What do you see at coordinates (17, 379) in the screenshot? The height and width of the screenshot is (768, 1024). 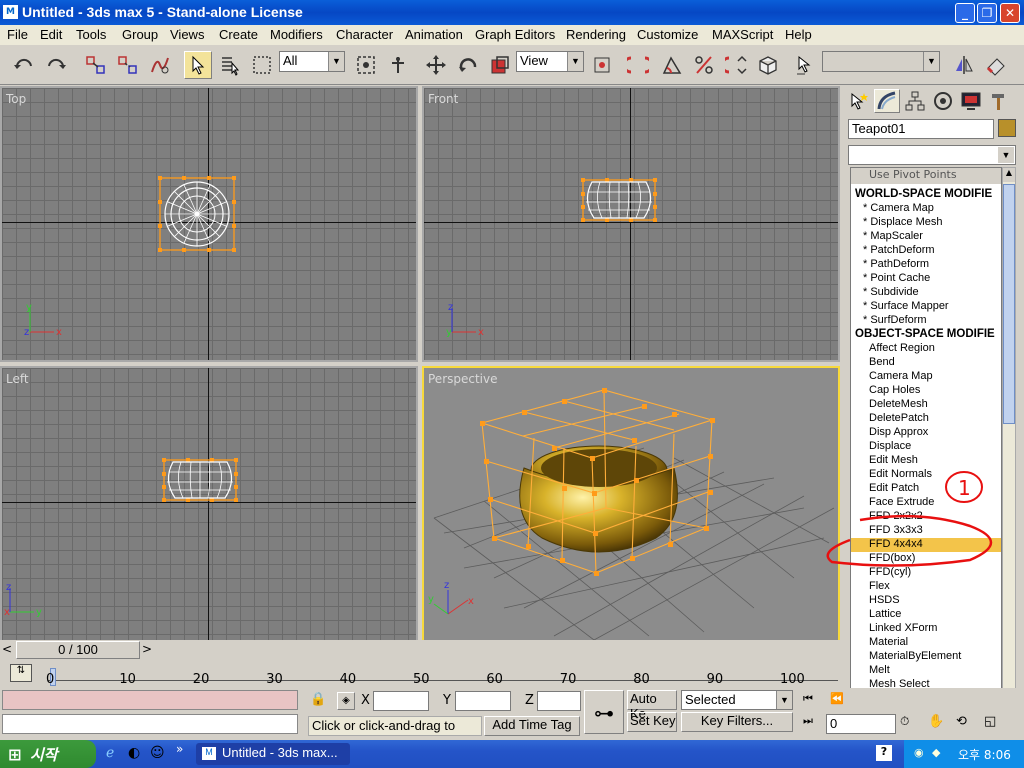 I see `viewport-label: Left` at bounding box center [17, 379].